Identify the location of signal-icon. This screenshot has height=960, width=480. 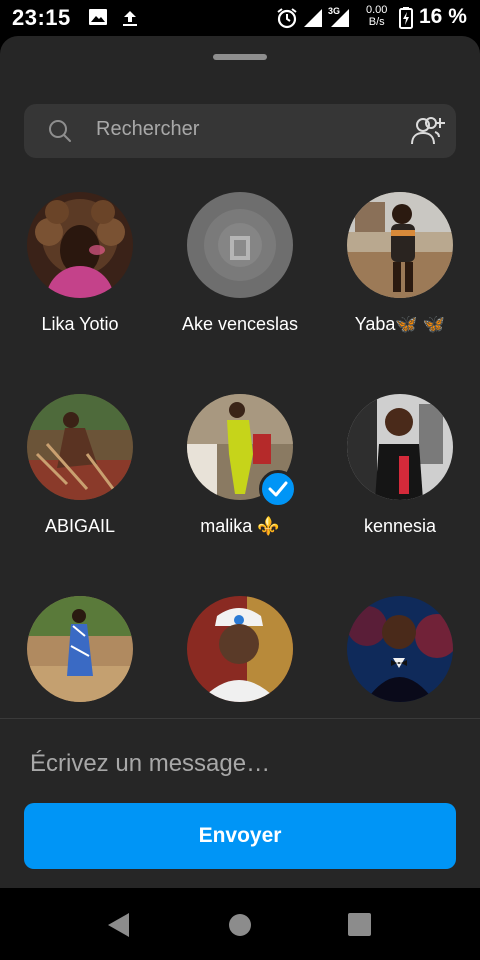
(313, 18).